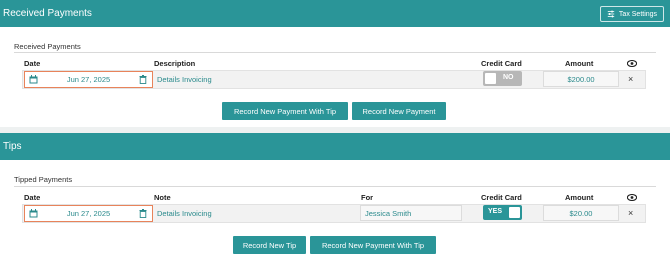  What do you see at coordinates (611, 14) in the screenshot?
I see `sliders-icon` at bounding box center [611, 14].